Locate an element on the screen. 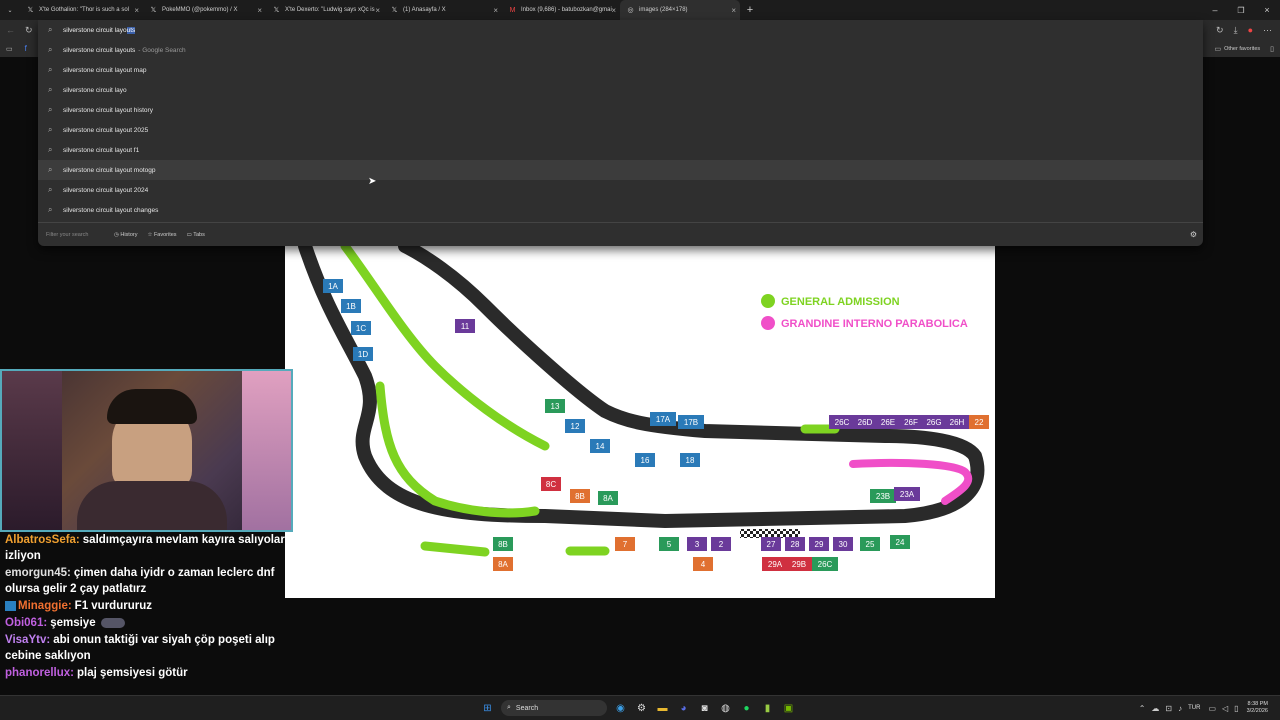 Image resolution: width=1280 pixels, height=720 pixels. mic-icon: ♪ is located at coordinates (1180, 708).